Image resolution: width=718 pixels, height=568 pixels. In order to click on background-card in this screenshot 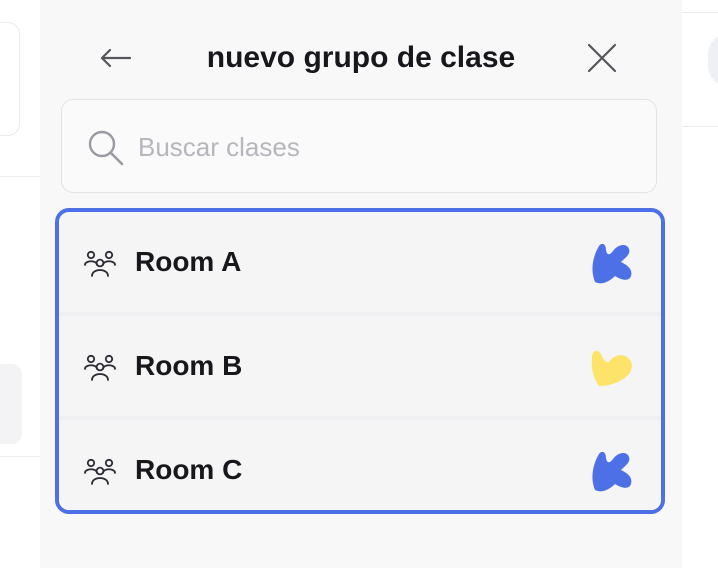, I will do `click(10, 79)`.